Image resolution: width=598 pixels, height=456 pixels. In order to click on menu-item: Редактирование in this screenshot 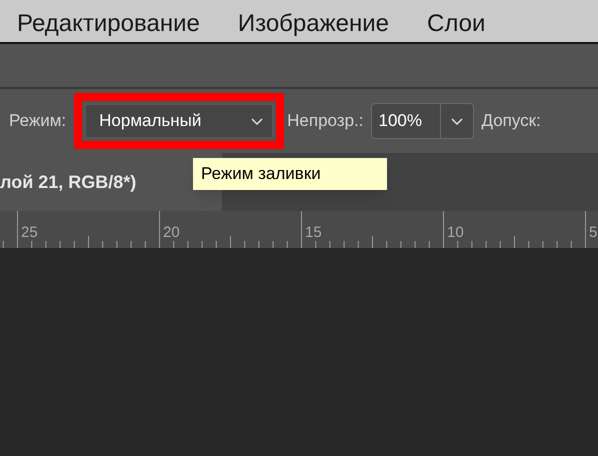, I will do `click(108, 24)`.